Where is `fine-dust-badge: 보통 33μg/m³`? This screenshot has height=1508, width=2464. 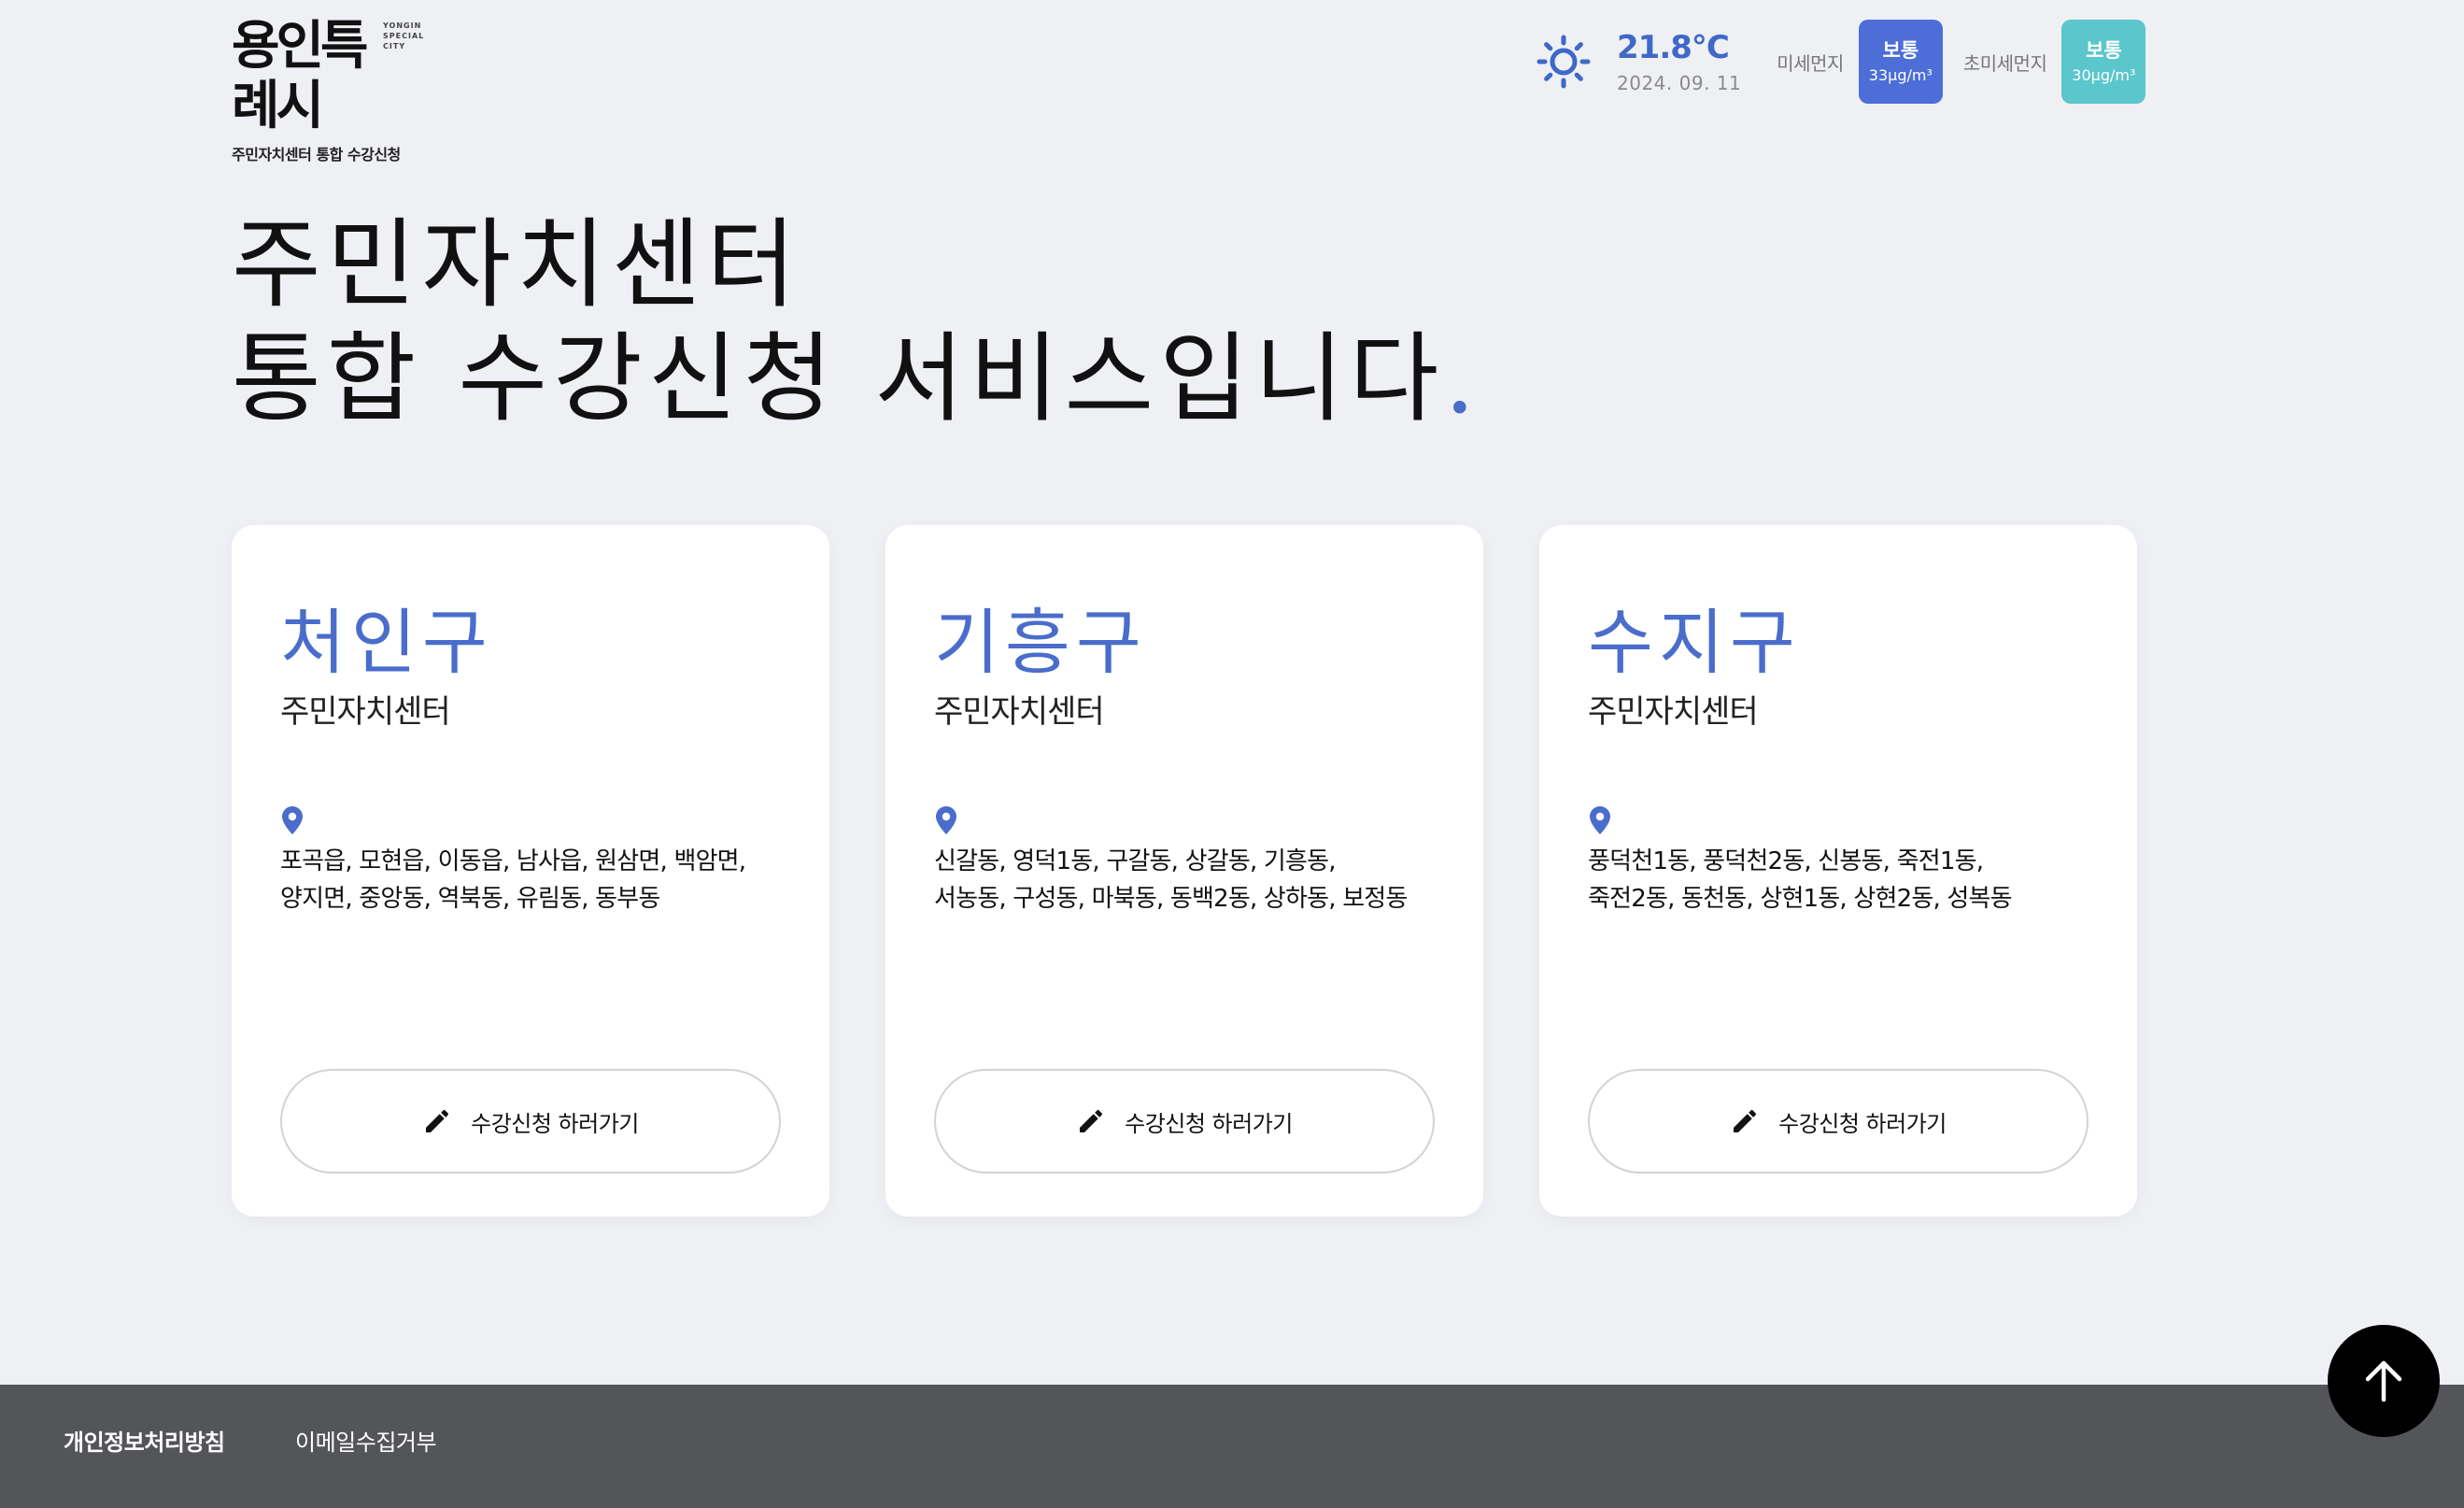
fine-dust-badge: 보통 33μg/m³ is located at coordinates (1901, 62).